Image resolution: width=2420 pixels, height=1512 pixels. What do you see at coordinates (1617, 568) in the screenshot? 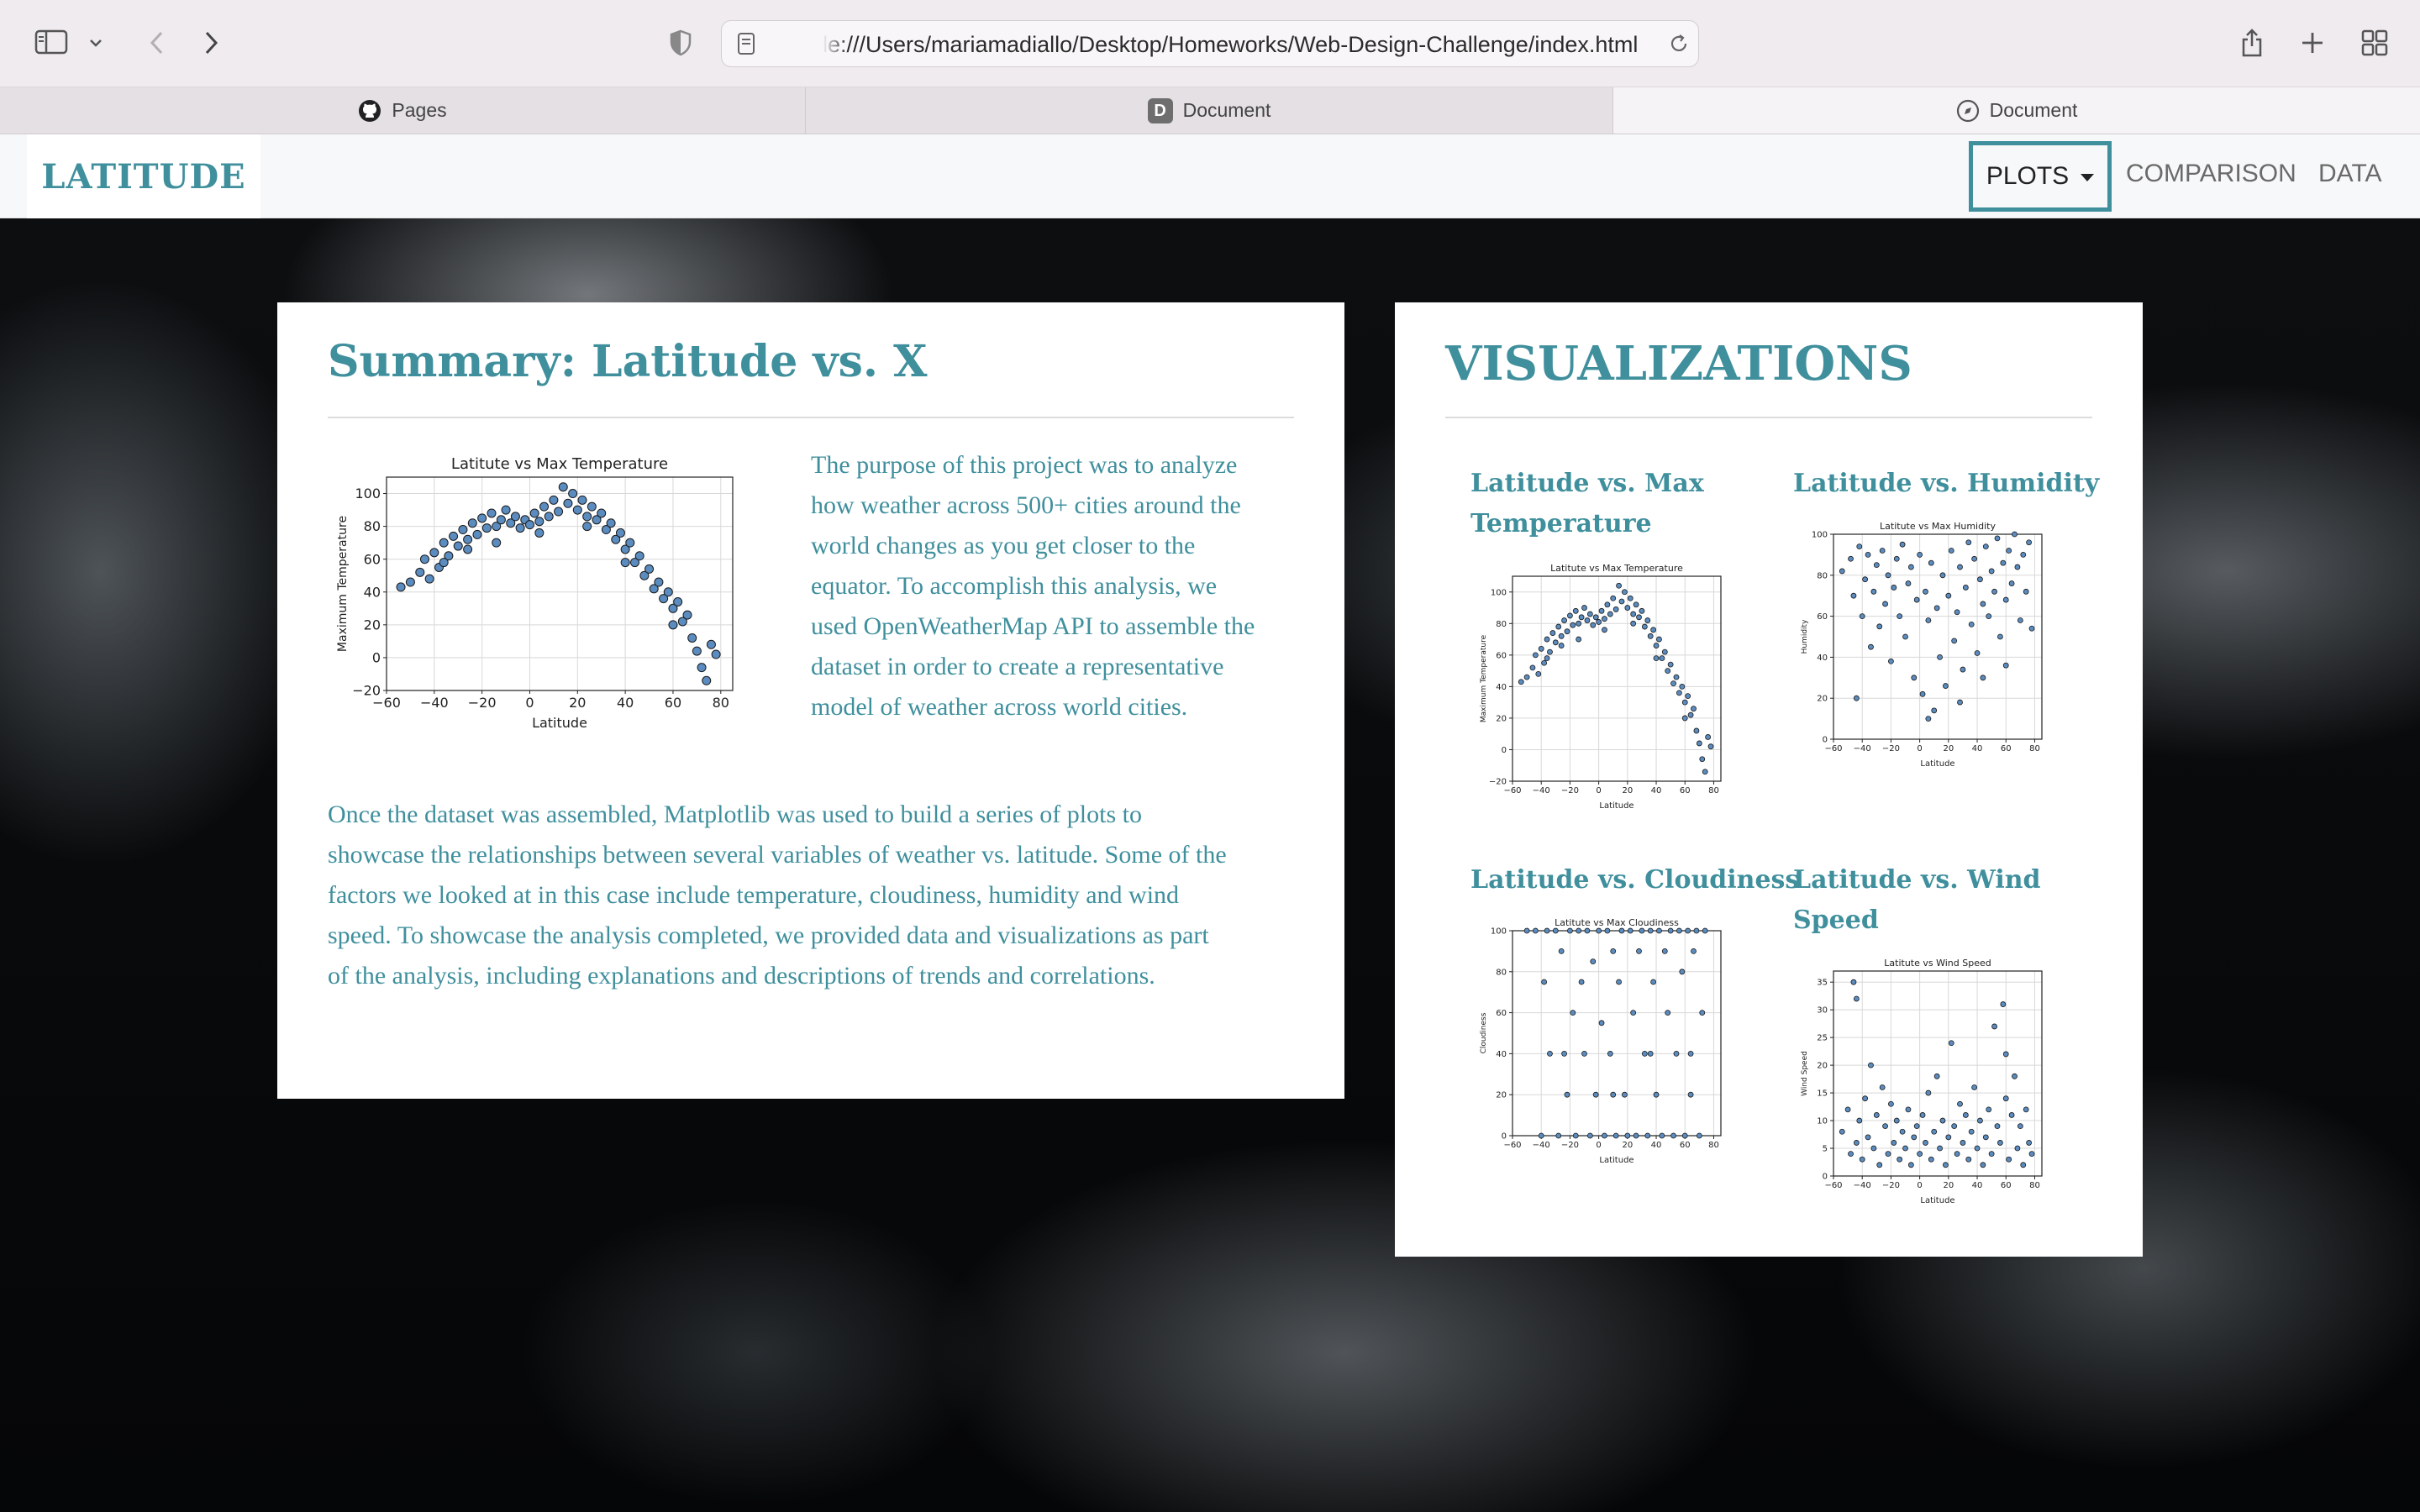
I see `chart-title: Latitute vs Max Temperature` at bounding box center [1617, 568].